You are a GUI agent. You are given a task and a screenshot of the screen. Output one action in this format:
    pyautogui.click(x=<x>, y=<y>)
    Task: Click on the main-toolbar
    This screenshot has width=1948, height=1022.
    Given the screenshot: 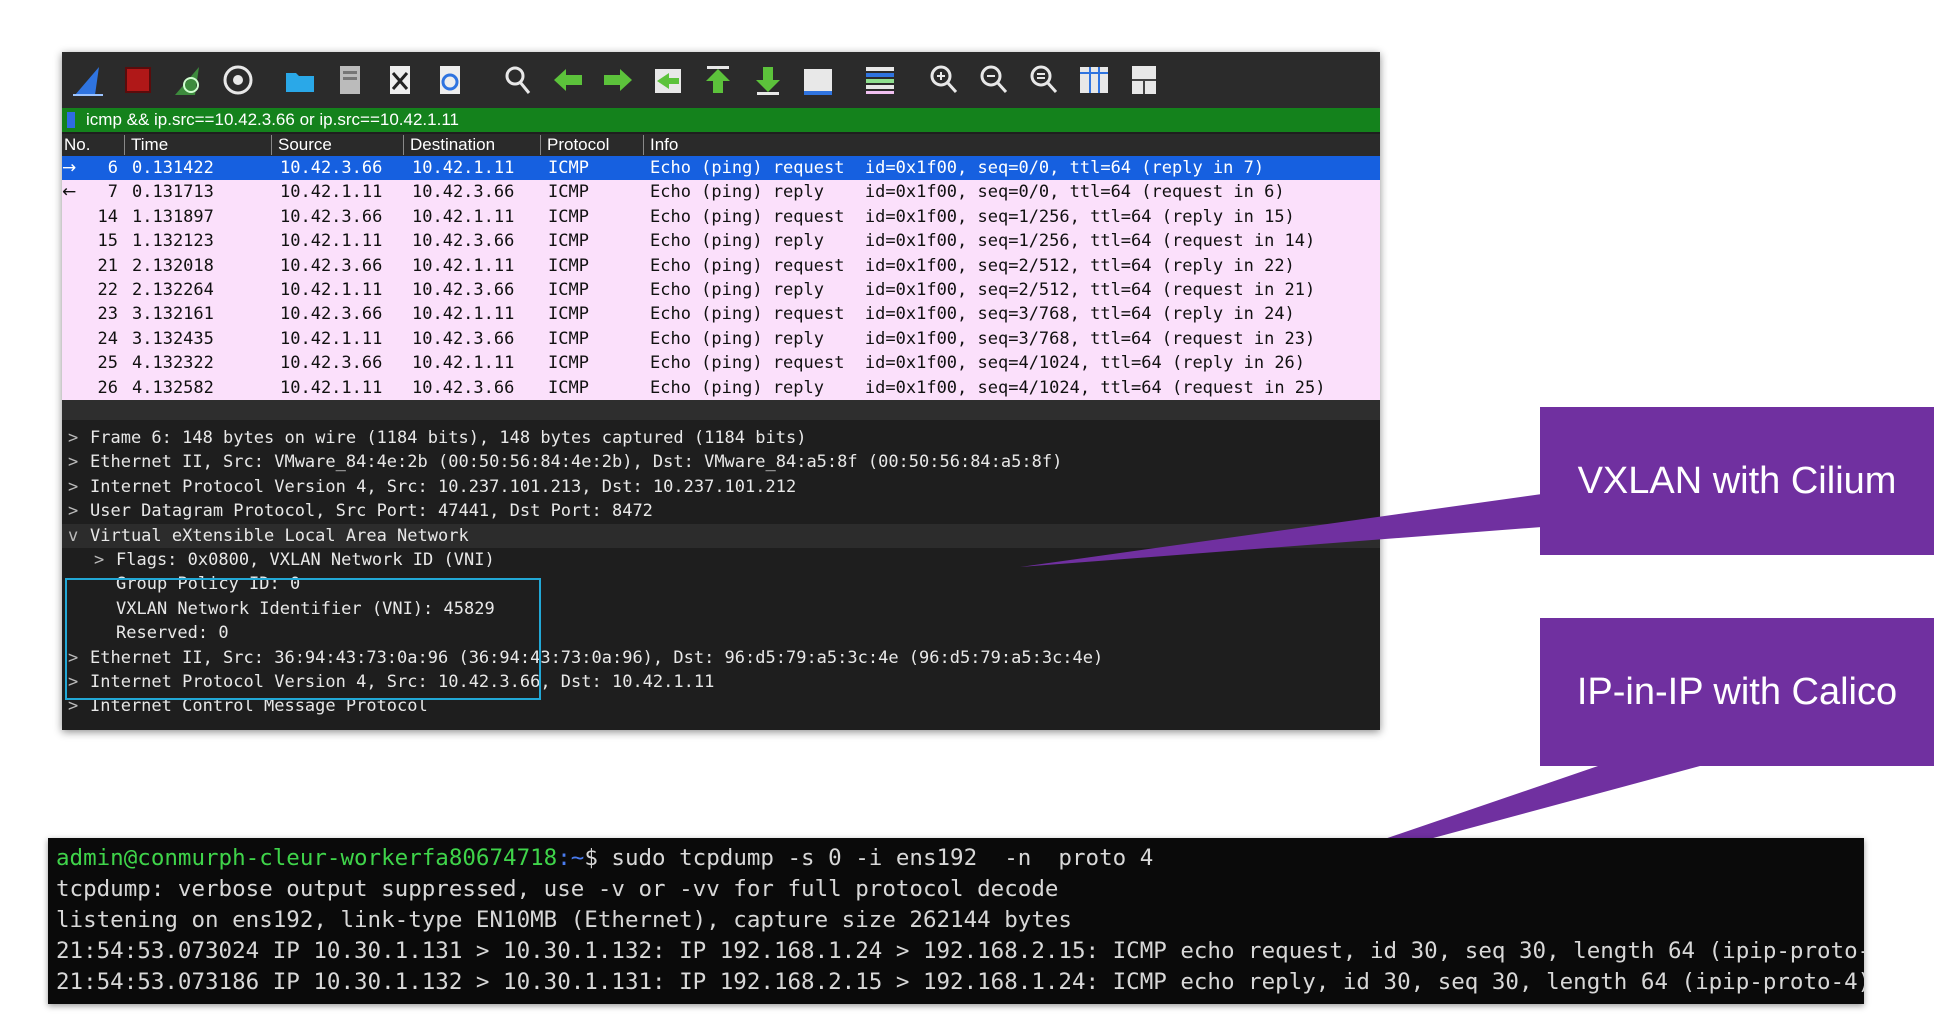 What is the action you would take?
    pyautogui.click(x=721, y=80)
    